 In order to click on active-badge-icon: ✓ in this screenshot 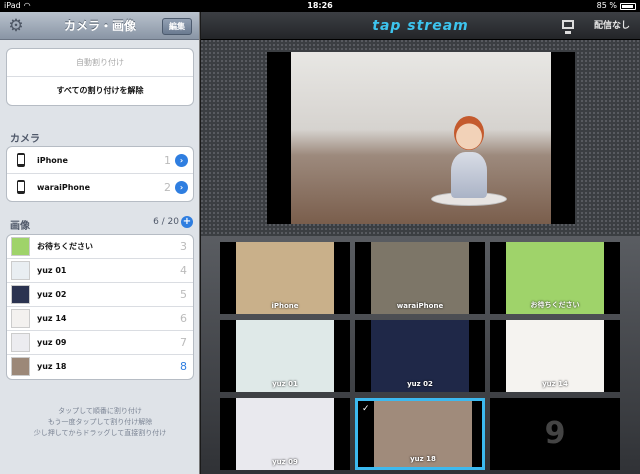, I will do `click(366, 409)`.